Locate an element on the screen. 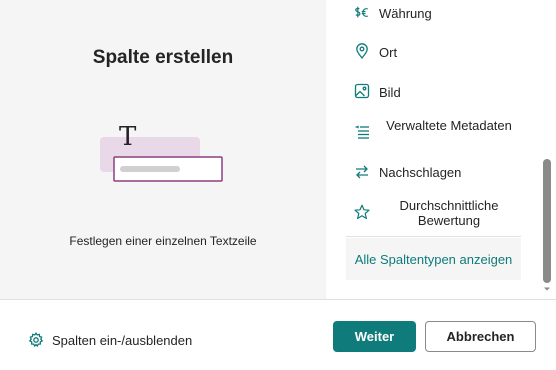 This screenshot has height=370, width=556. star-icon is located at coordinates (362, 212).